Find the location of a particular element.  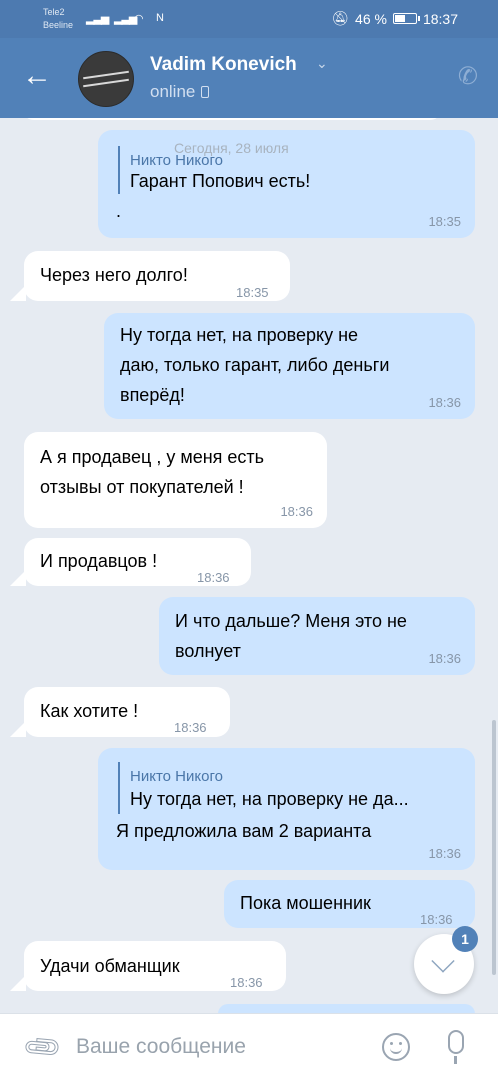

message-text: . is located at coordinates (119, 211).